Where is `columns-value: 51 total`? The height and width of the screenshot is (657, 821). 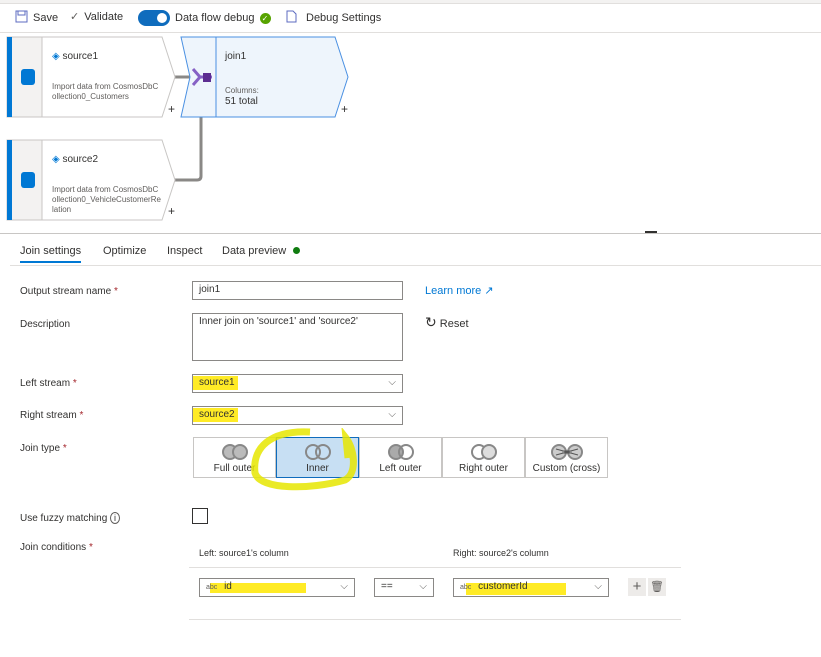
columns-value: 51 total is located at coordinates (241, 101).